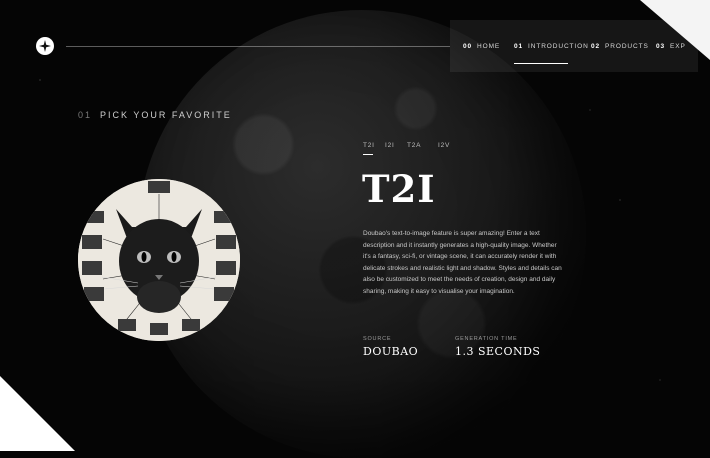  Describe the element at coordinates (45, 46) in the screenshot. I see `compass-star-icon` at that location.